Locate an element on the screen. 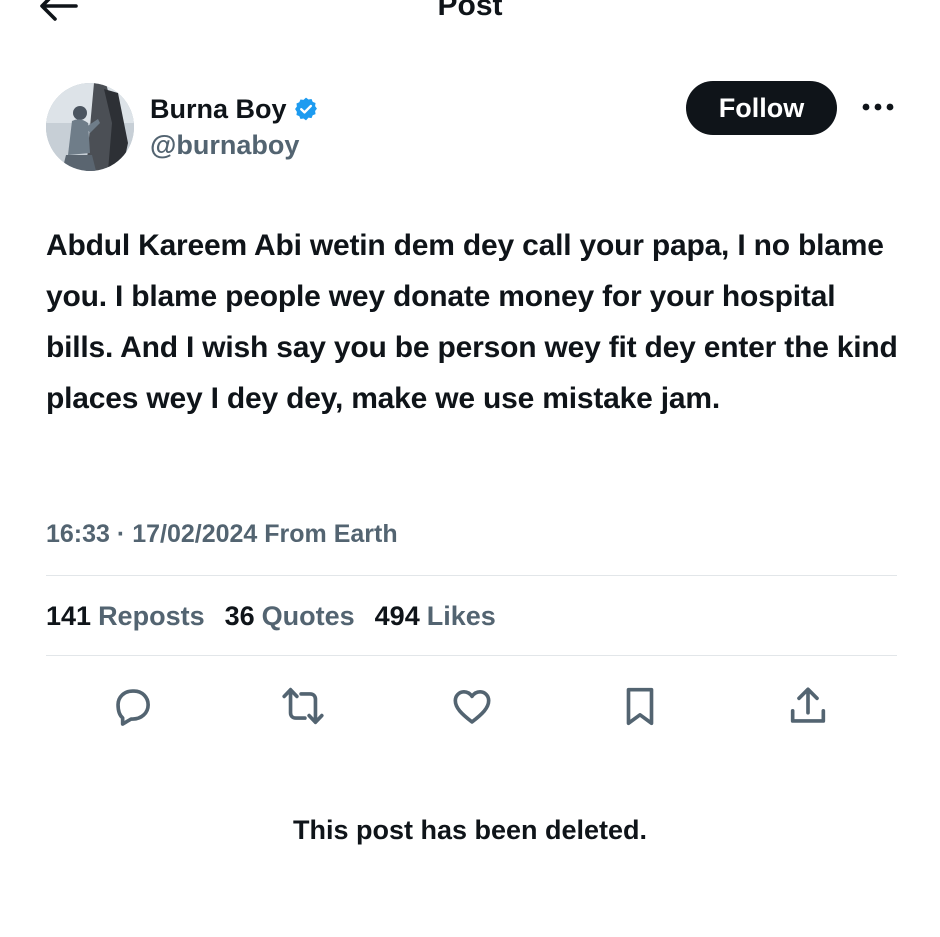 Image resolution: width=940 pixels, height=937 pixels. like-icon is located at coordinates (472, 706).